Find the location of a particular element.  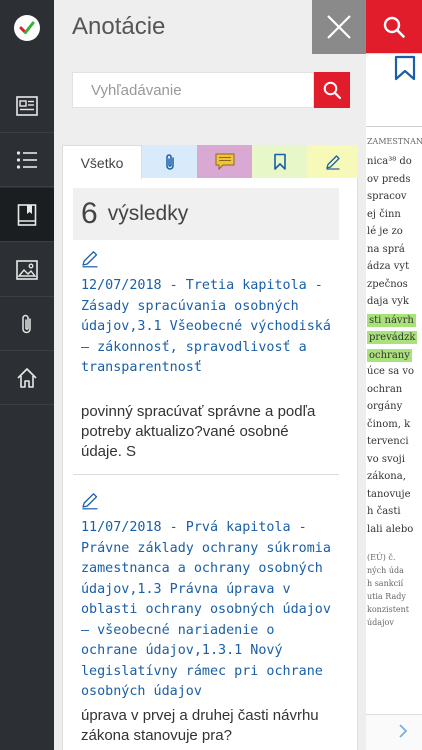

document-header-line is located at coordinates (394, 53).